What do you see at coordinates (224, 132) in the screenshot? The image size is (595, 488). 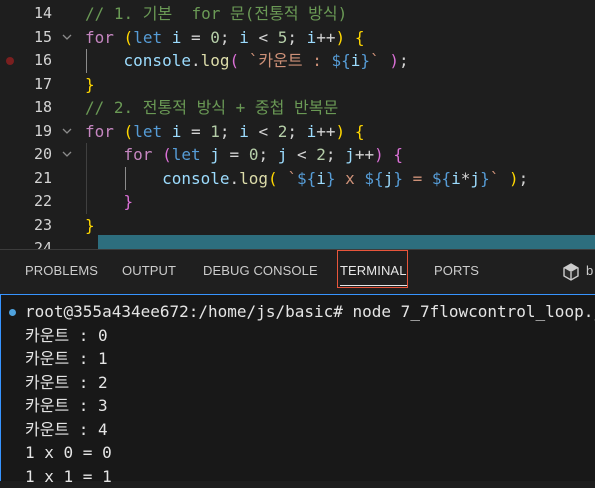 I see `code-text: for (let i = 1; i < 2; i++) {` at bounding box center [224, 132].